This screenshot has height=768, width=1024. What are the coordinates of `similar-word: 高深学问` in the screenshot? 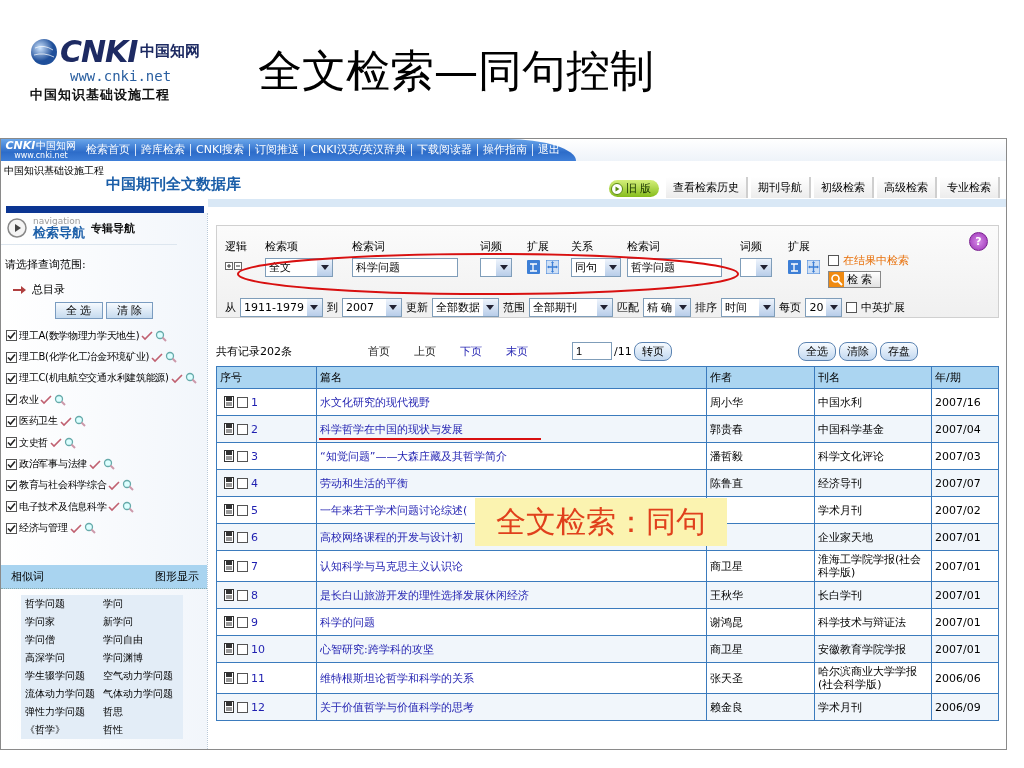 It's located at (64, 657).